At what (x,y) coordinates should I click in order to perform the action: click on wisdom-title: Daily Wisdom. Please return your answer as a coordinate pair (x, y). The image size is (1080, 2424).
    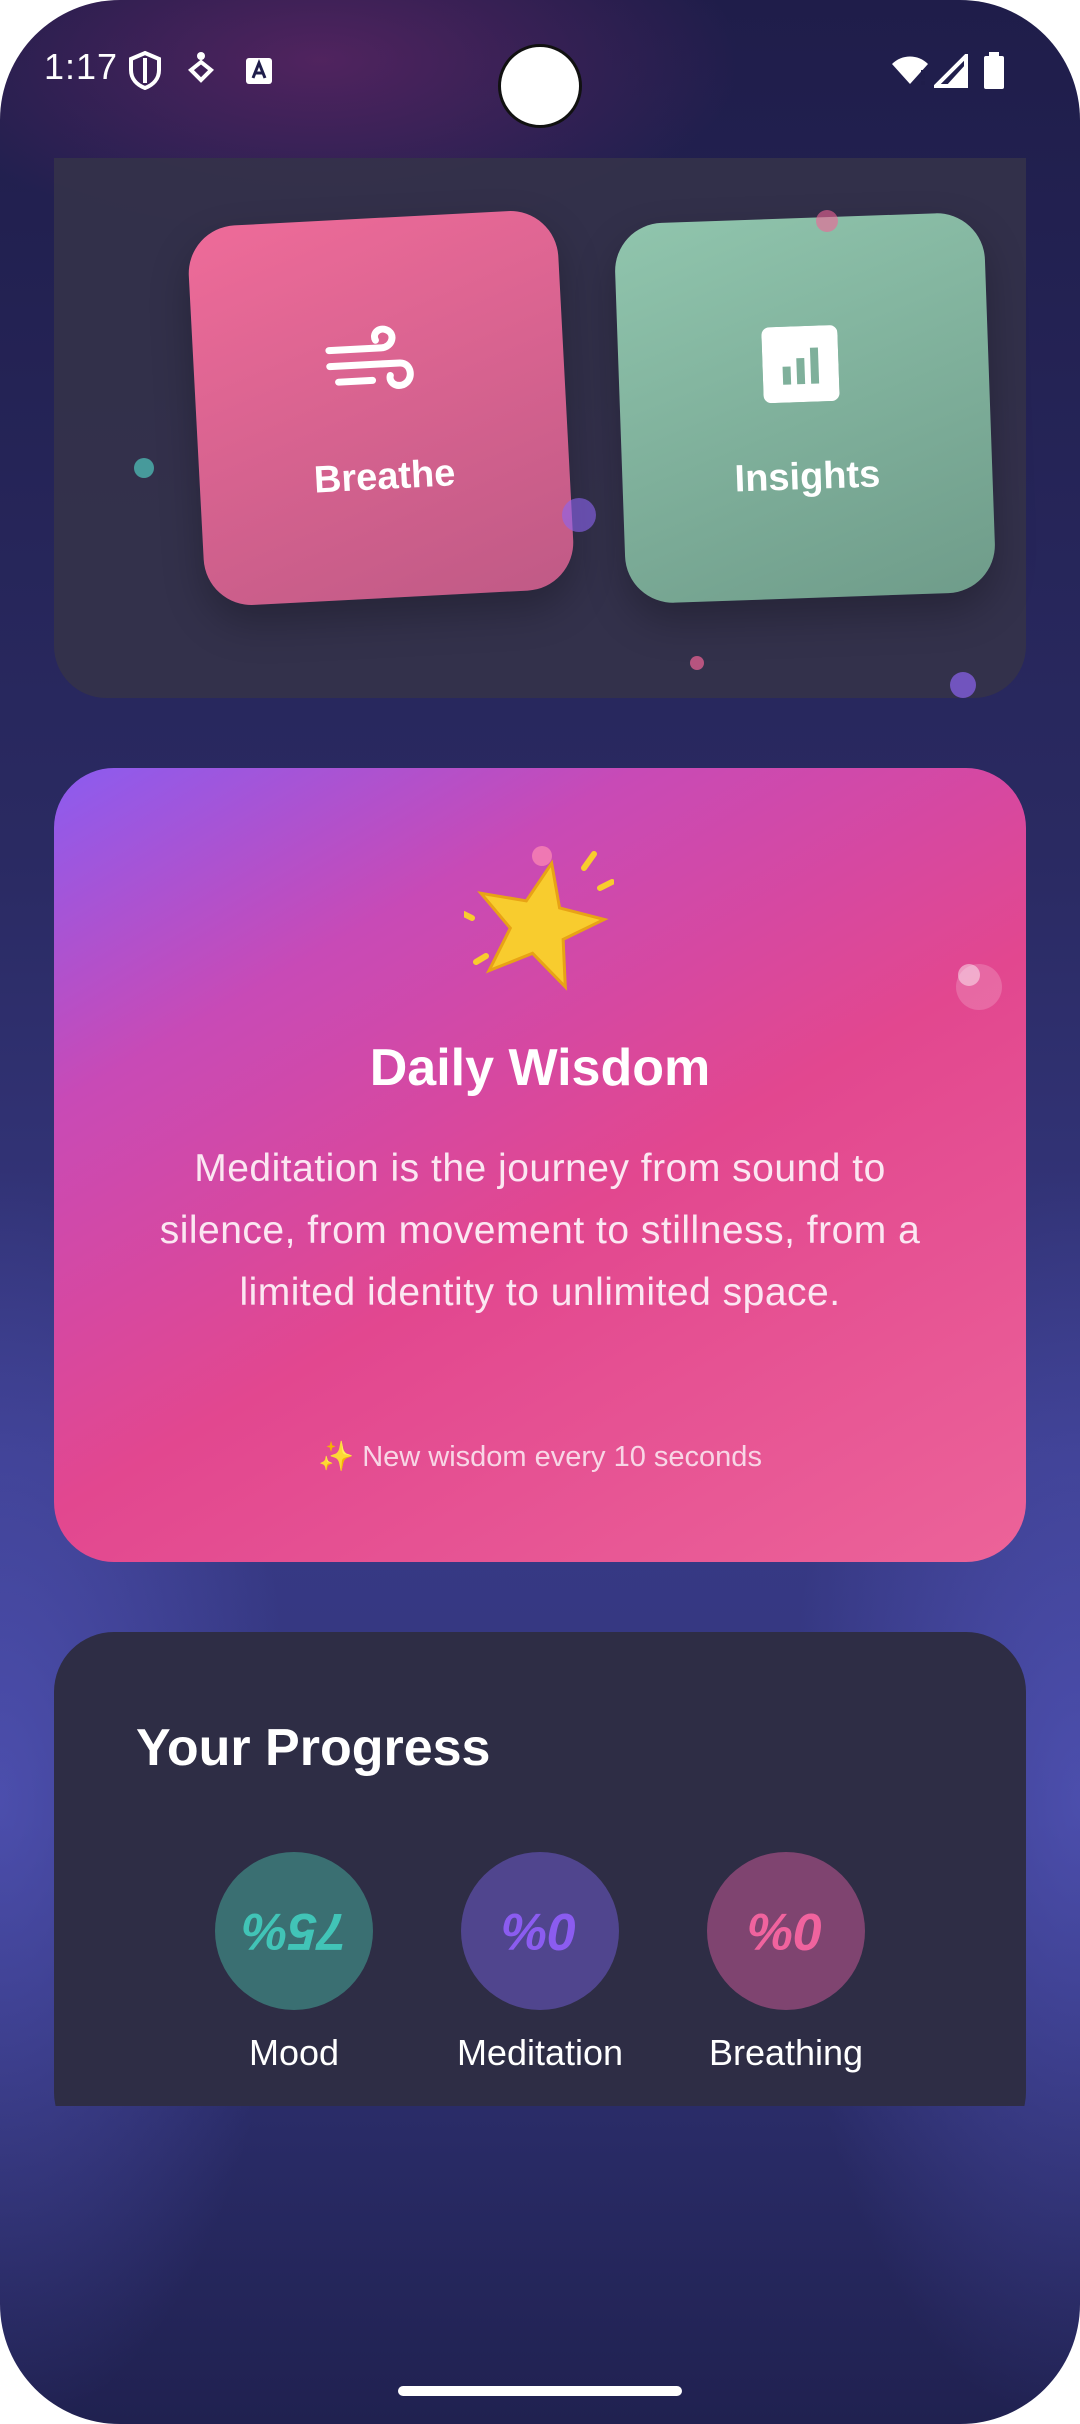
    Looking at the image, I should click on (540, 1068).